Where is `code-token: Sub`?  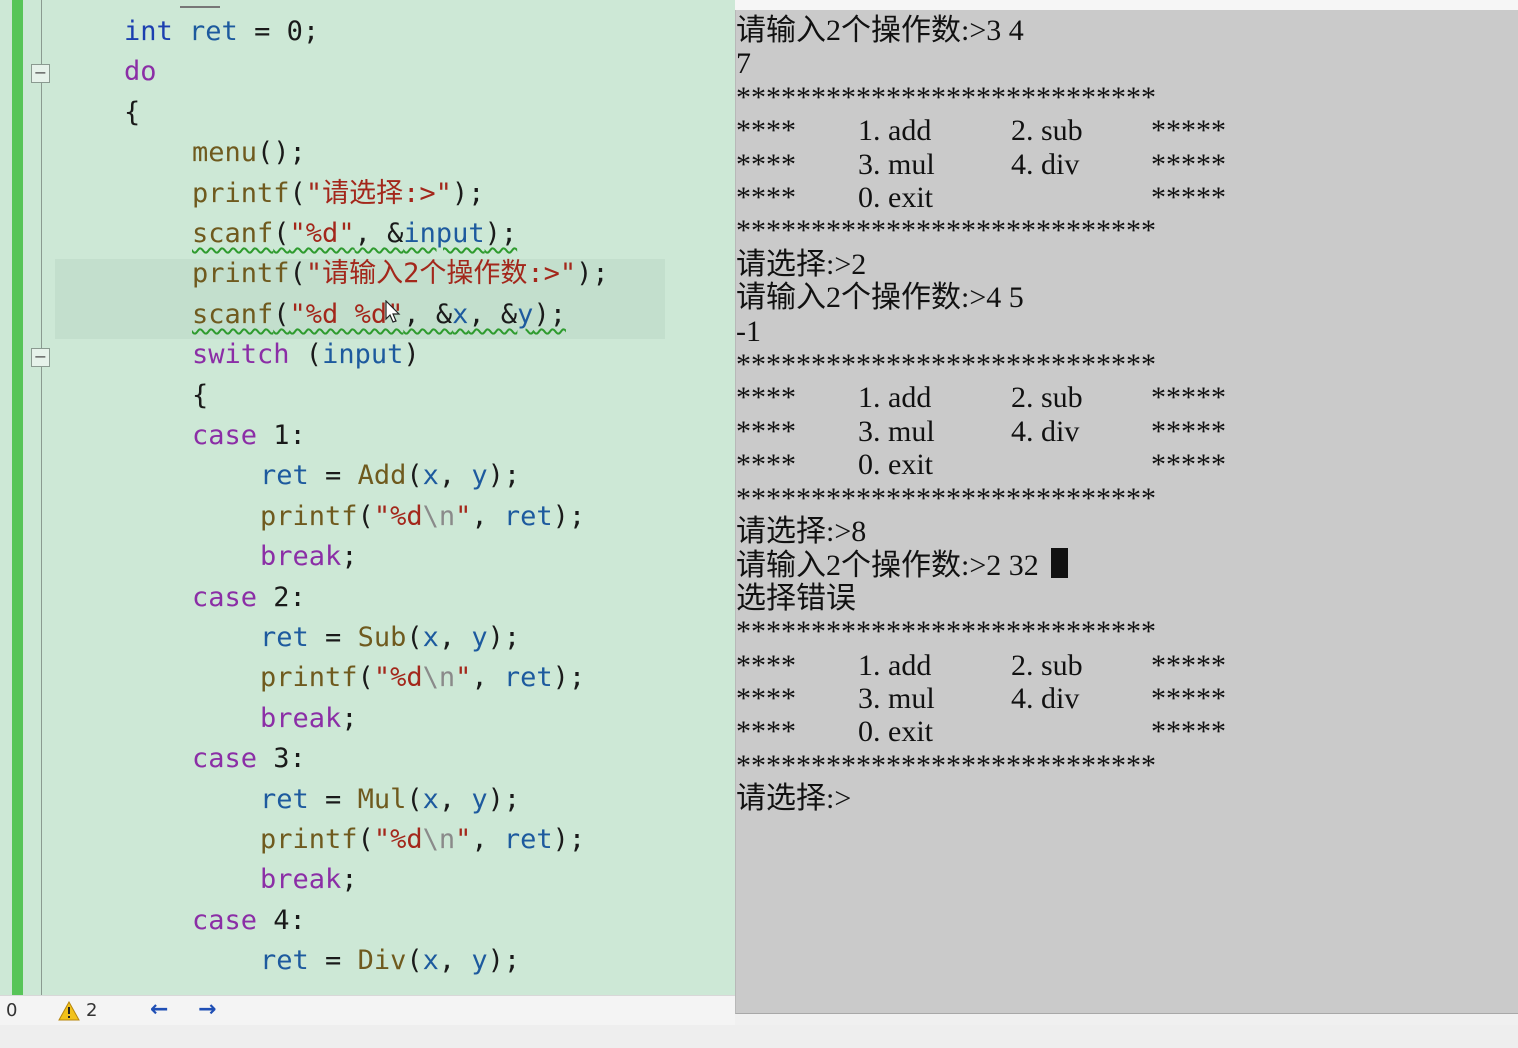
code-token: Sub is located at coordinates (382, 637).